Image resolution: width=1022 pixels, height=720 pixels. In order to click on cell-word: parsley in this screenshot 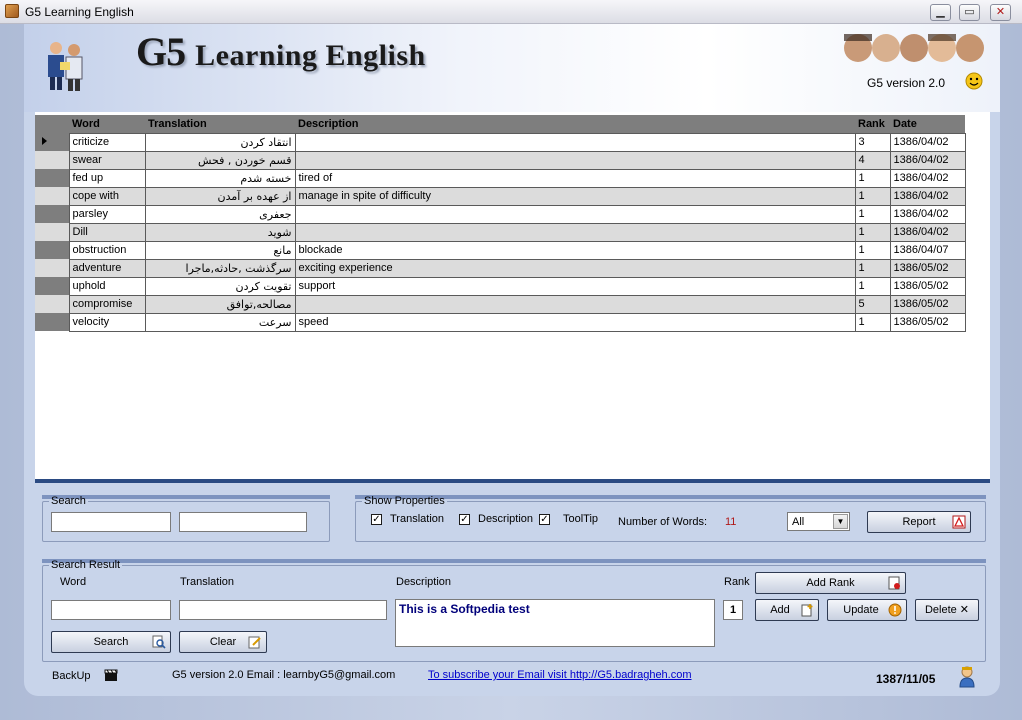, I will do `click(107, 214)`.